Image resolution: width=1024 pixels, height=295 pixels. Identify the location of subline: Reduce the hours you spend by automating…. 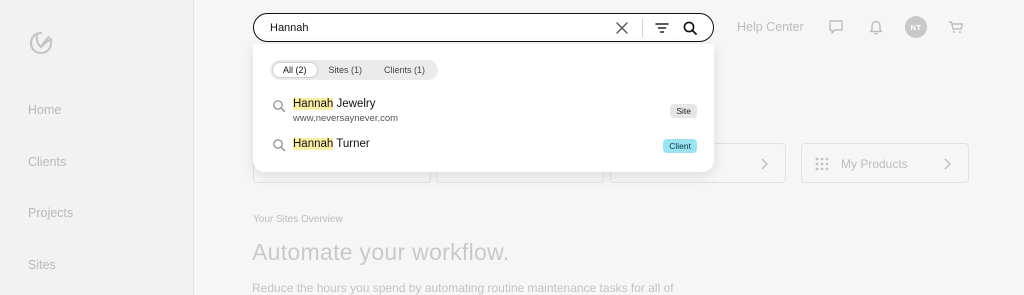
(463, 288).